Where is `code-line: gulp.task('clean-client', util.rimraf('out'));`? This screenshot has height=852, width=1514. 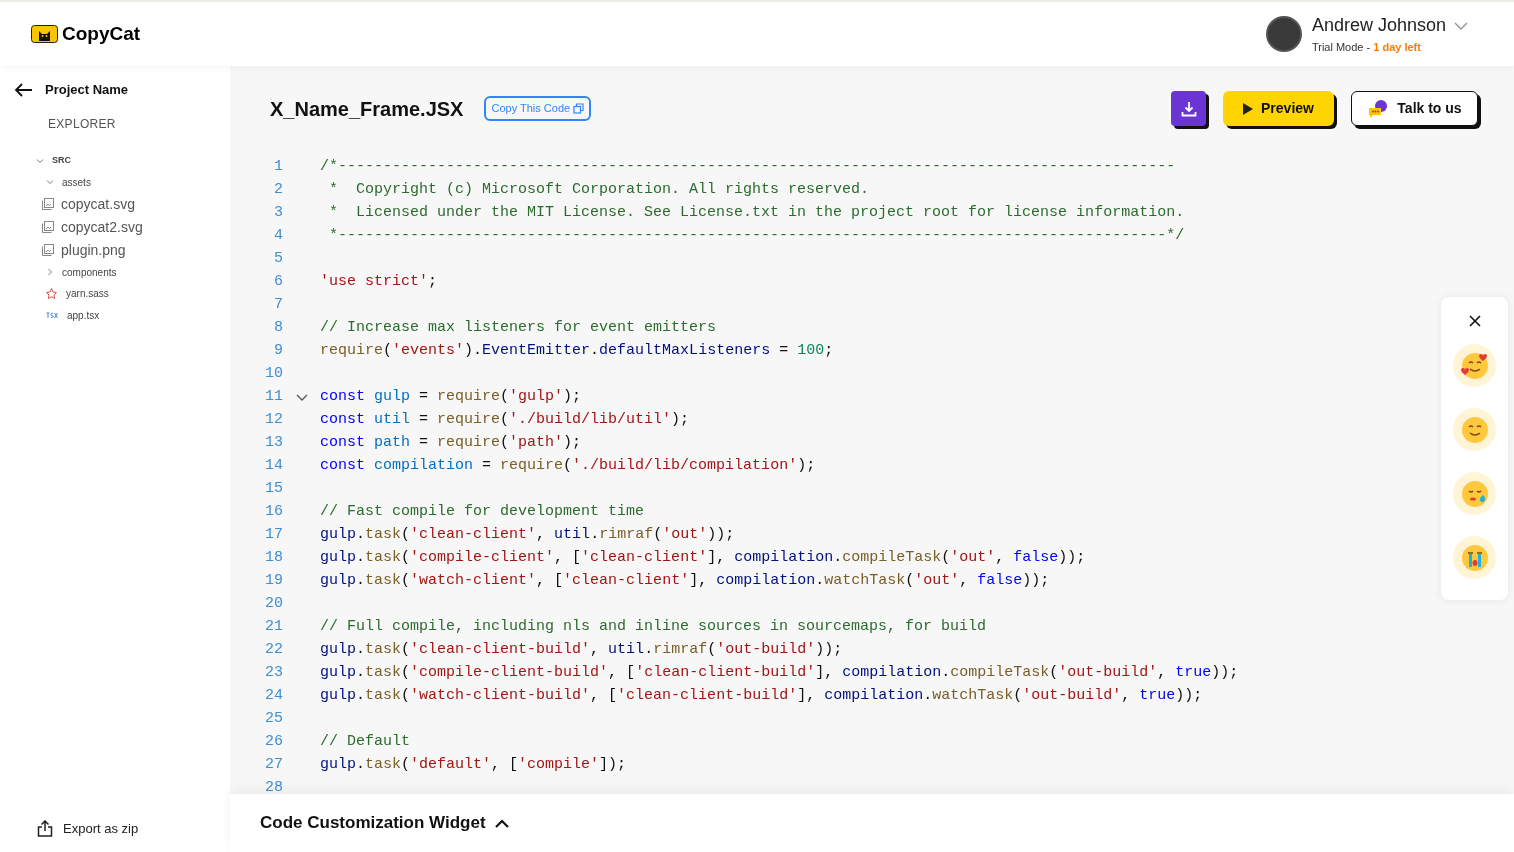
code-line: gulp.task('clean-client', util.rimraf('out')); is located at coordinates (527, 535).